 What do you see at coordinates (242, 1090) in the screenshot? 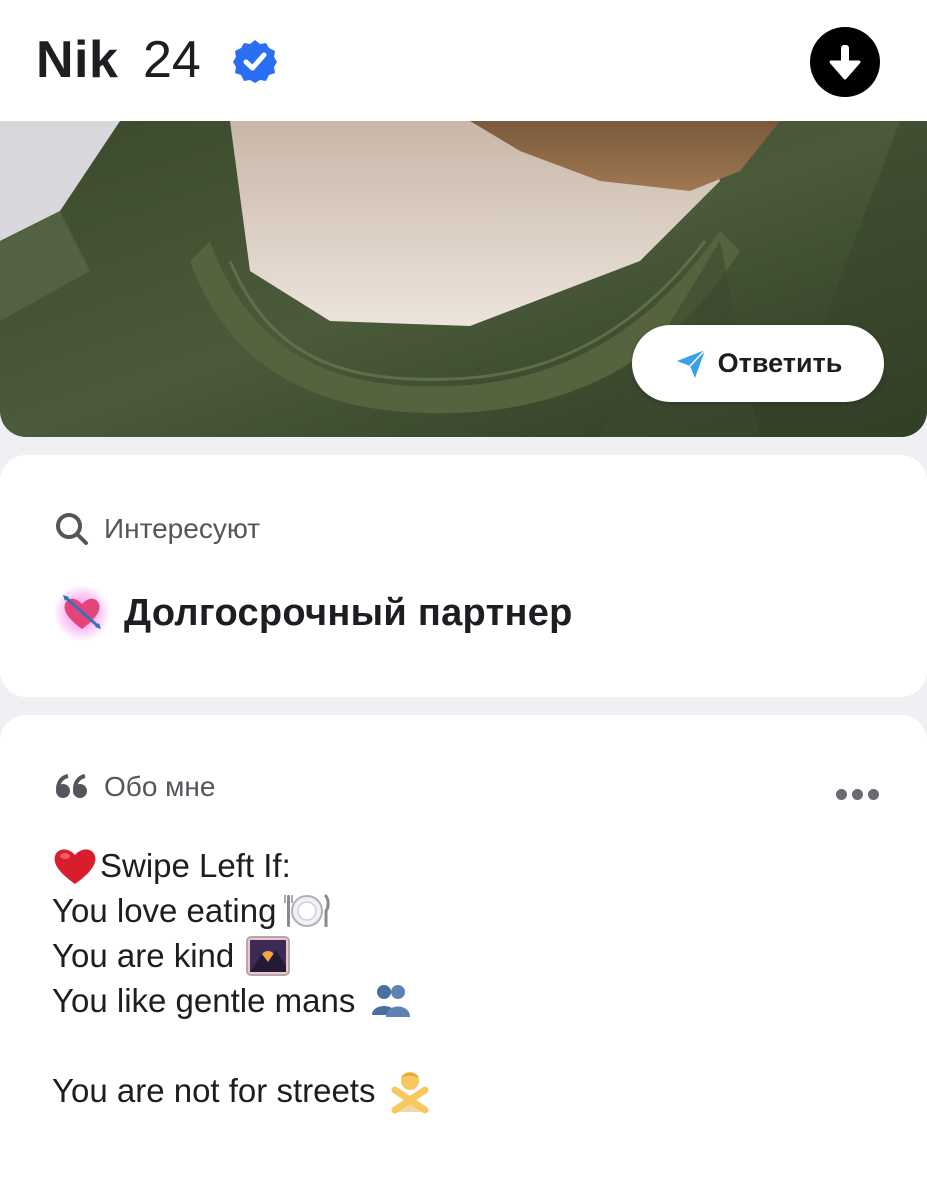
I see `bio-line: You are not for streets` at bounding box center [242, 1090].